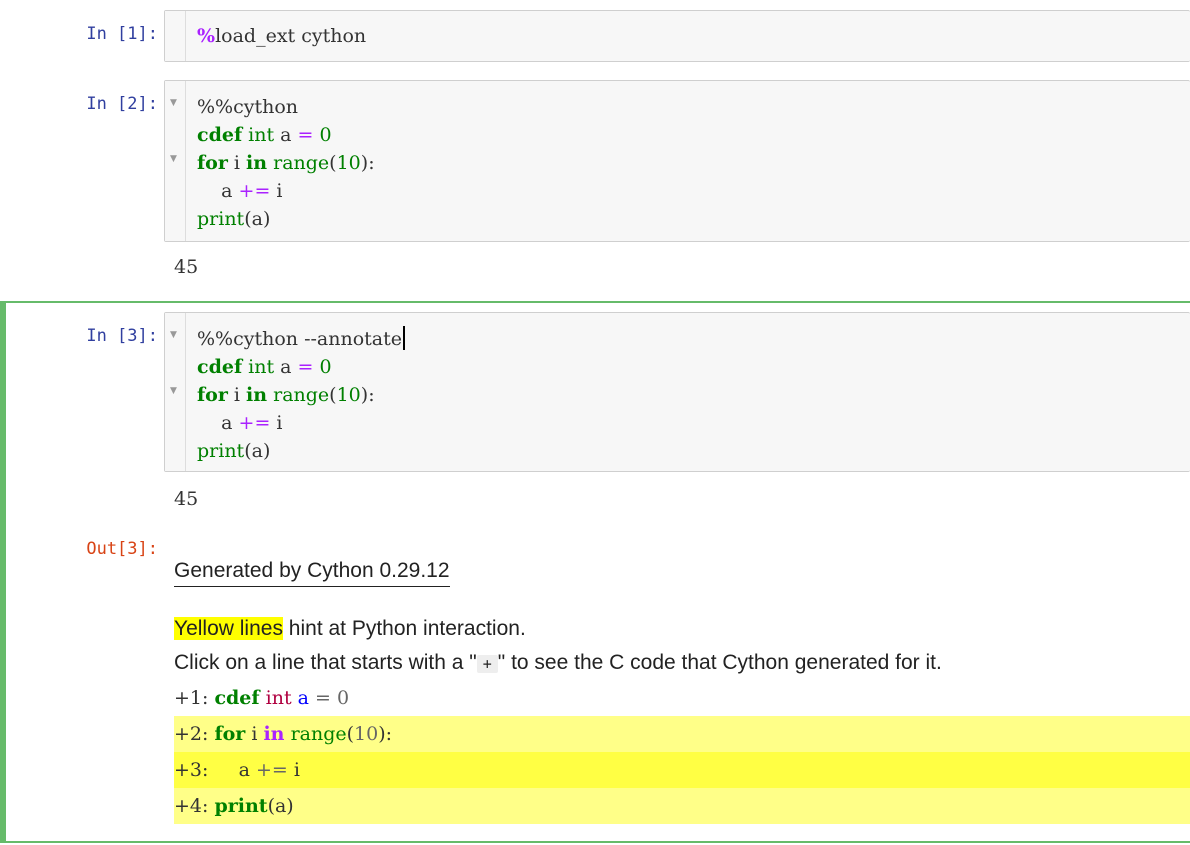  I want to click on text-cursor, so click(404, 338).